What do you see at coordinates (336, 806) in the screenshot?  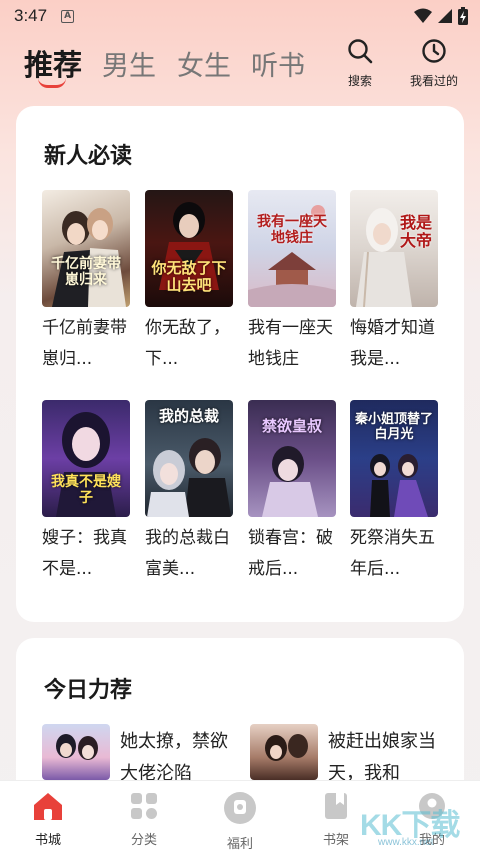 I see `bookshelf-icon` at bounding box center [336, 806].